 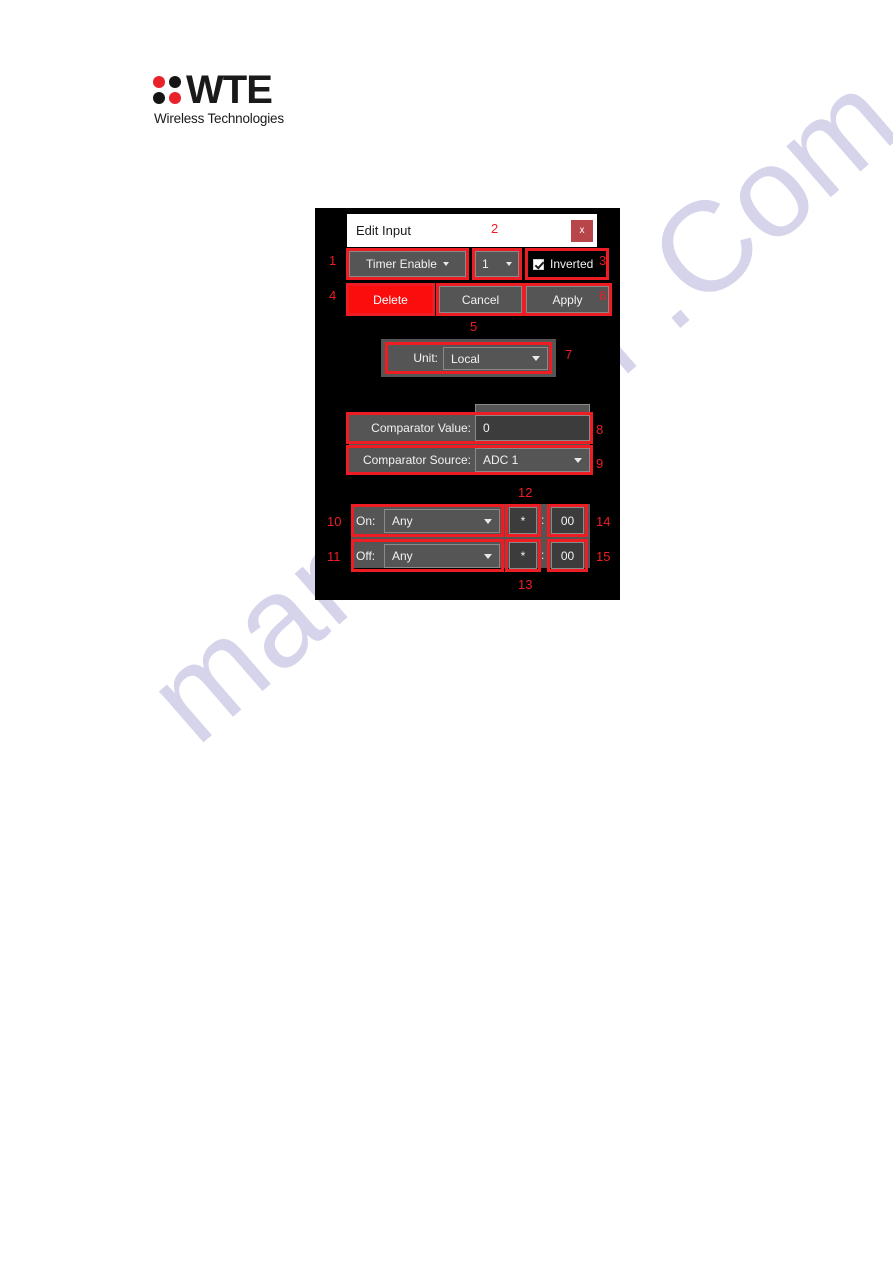 I want to click on comparator-value-text: 0, so click(x=486, y=428).